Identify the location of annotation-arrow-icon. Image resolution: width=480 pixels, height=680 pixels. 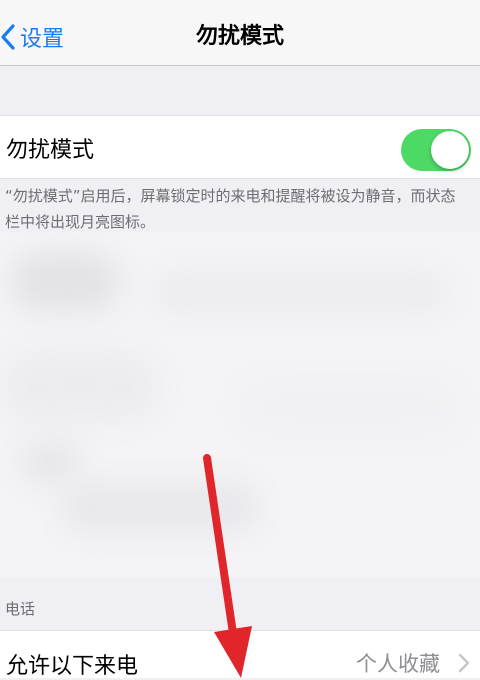
(227, 566).